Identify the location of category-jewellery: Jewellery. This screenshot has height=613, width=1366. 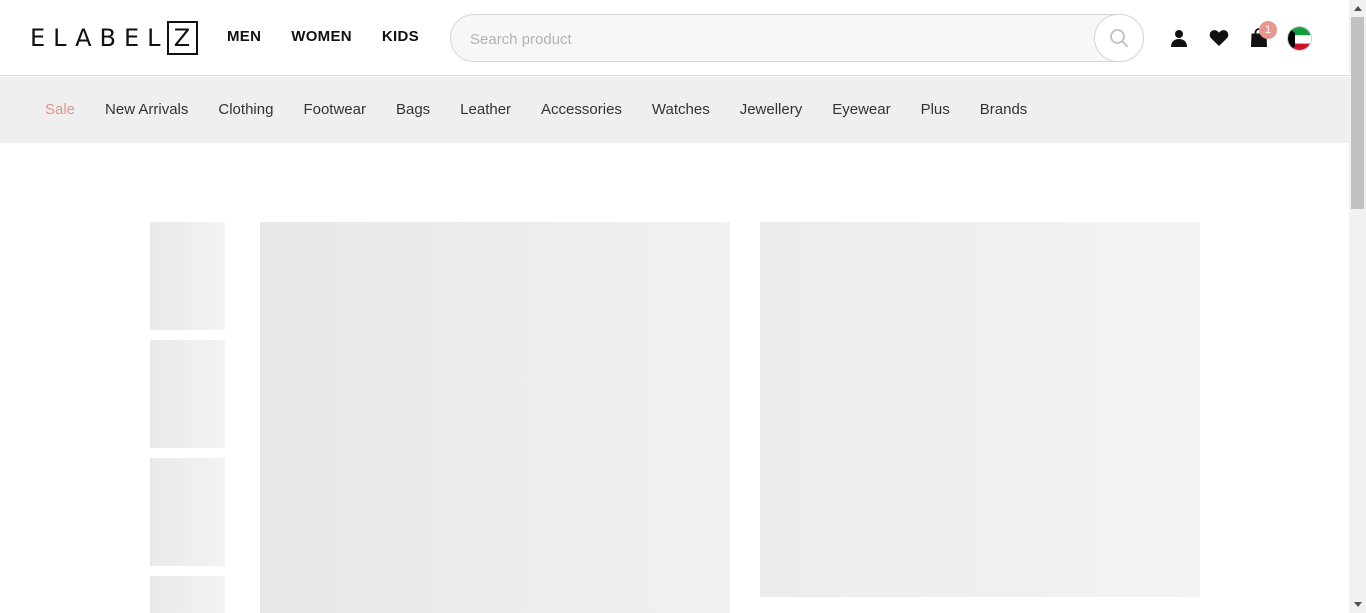
(771, 109).